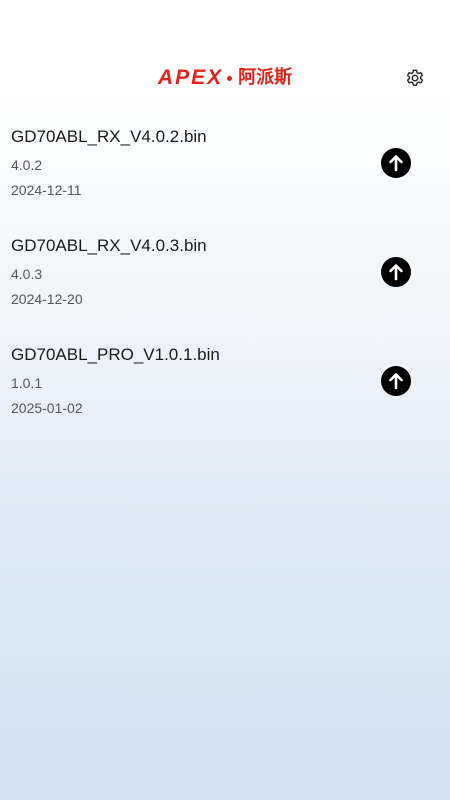  What do you see at coordinates (47, 408) in the screenshot?
I see `firmware-date: 2025-01-02` at bounding box center [47, 408].